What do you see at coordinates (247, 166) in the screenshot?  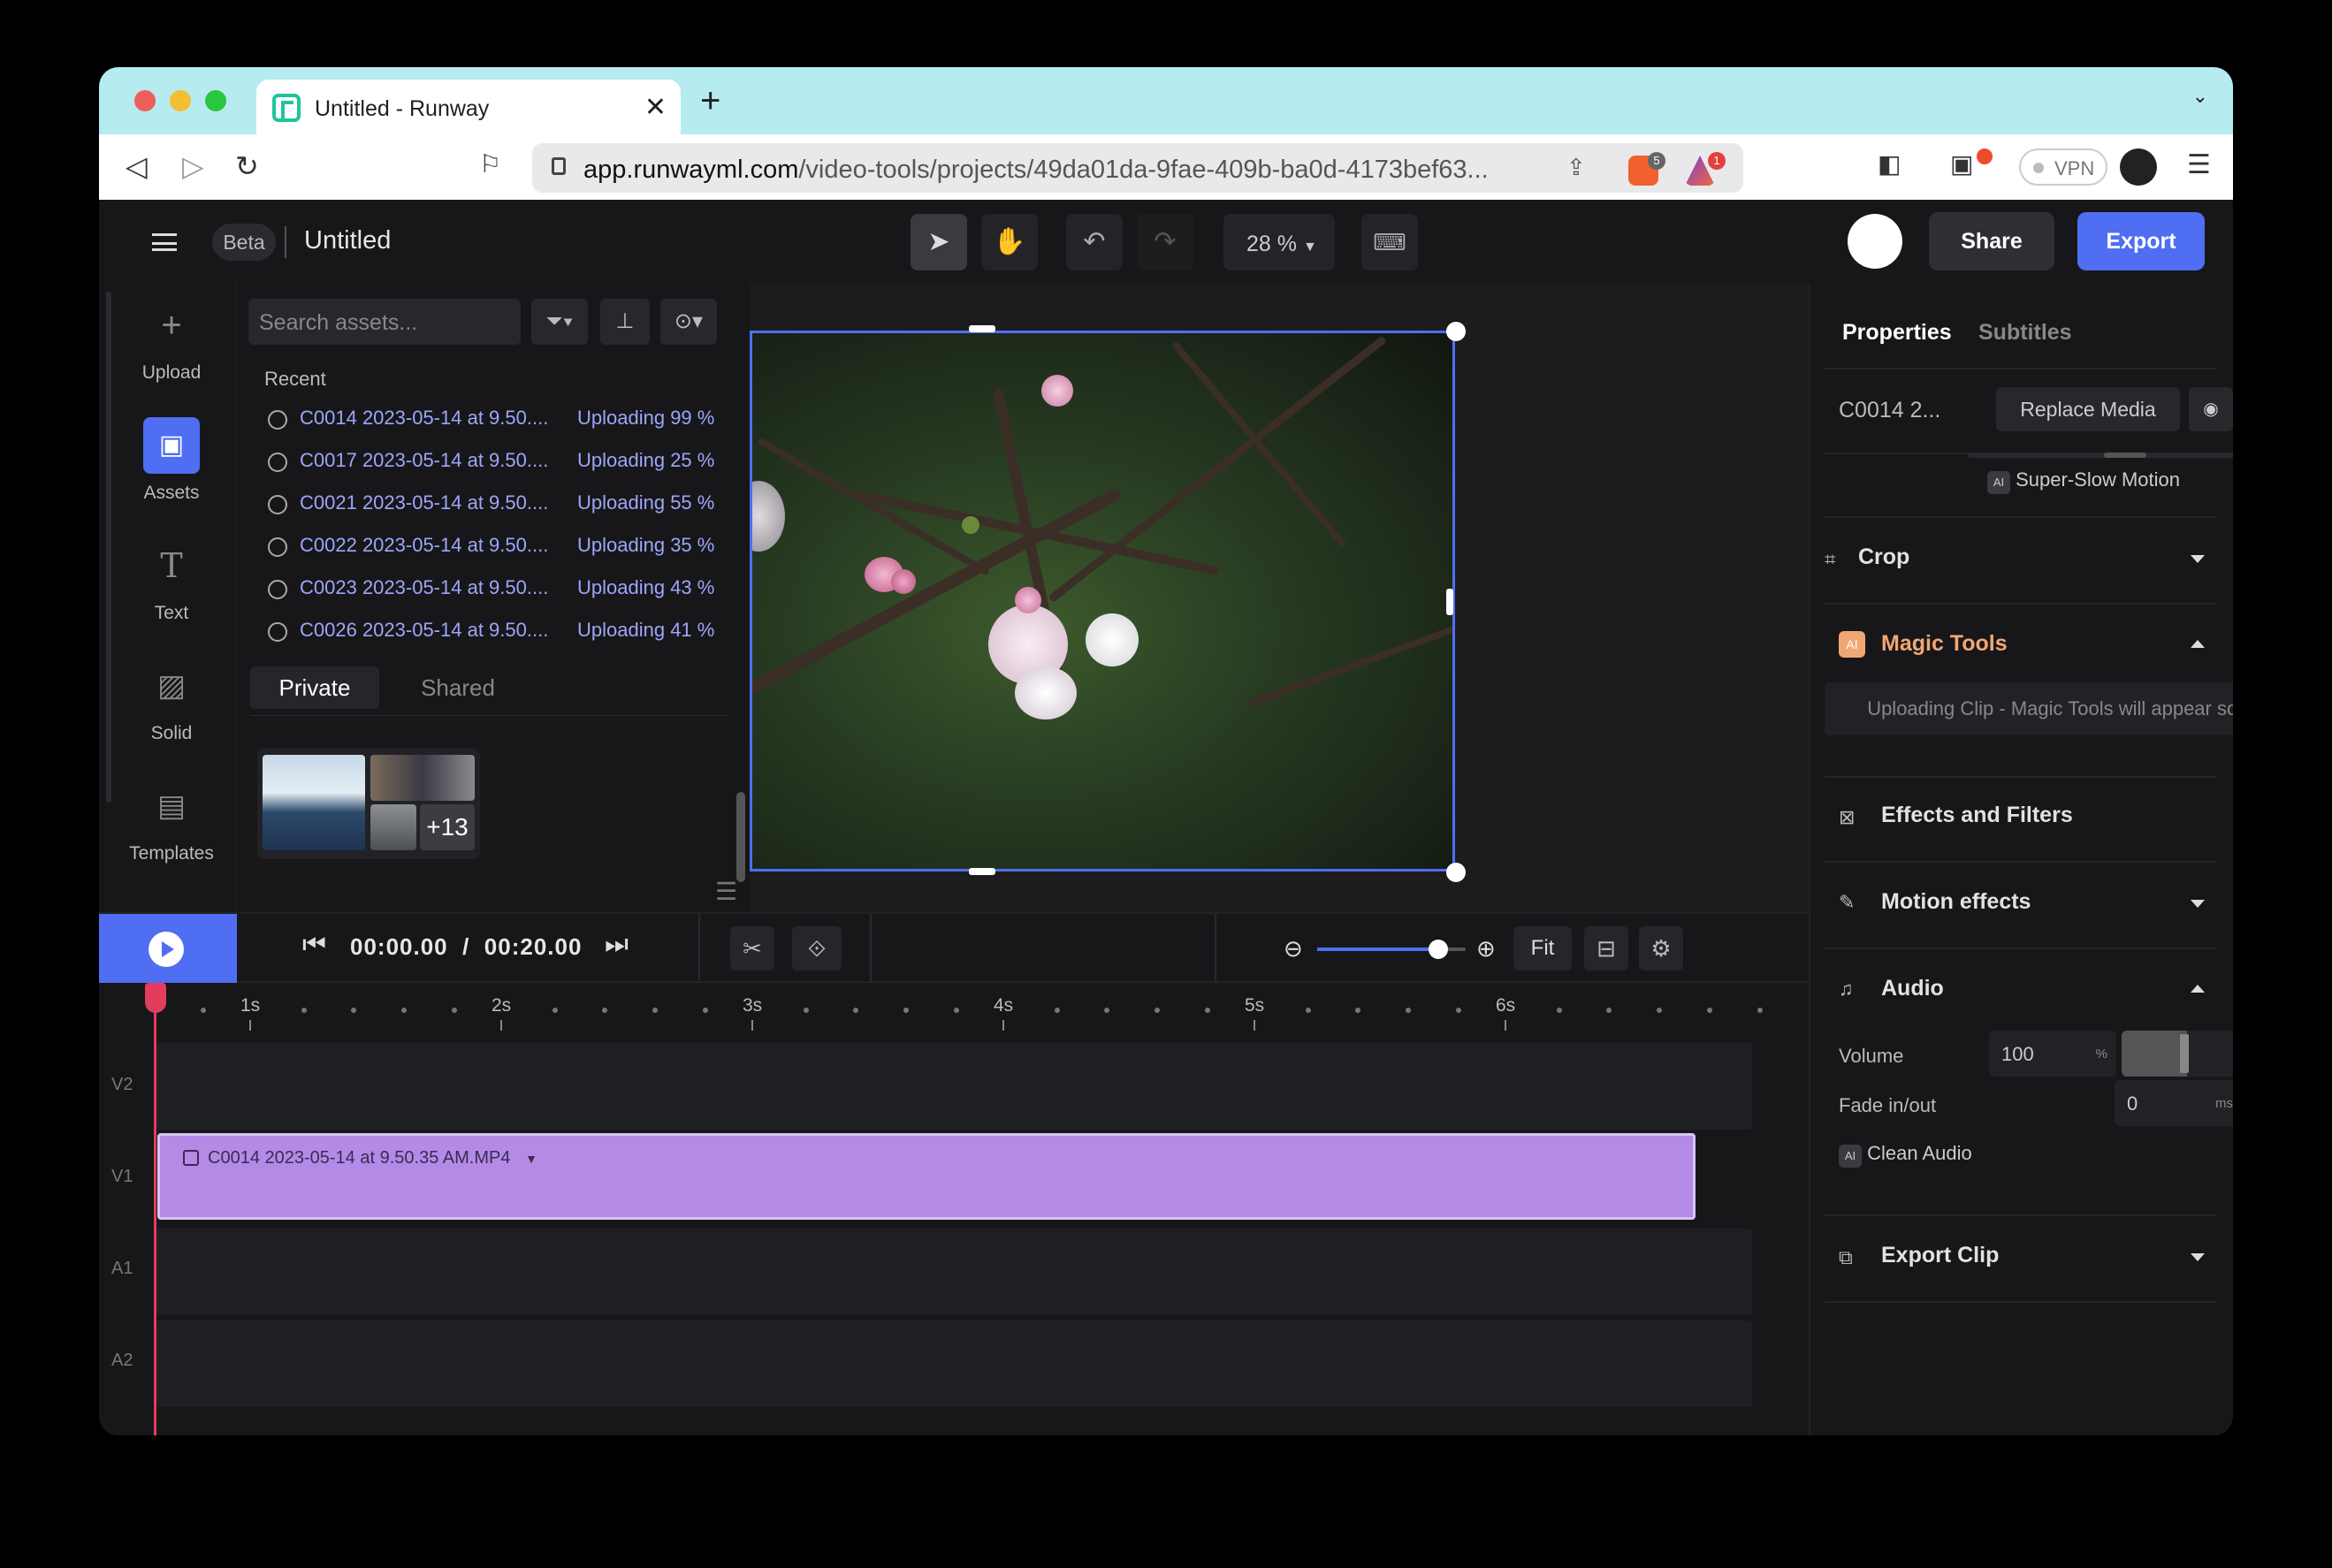 I see `reload-icon: ↻` at bounding box center [247, 166].